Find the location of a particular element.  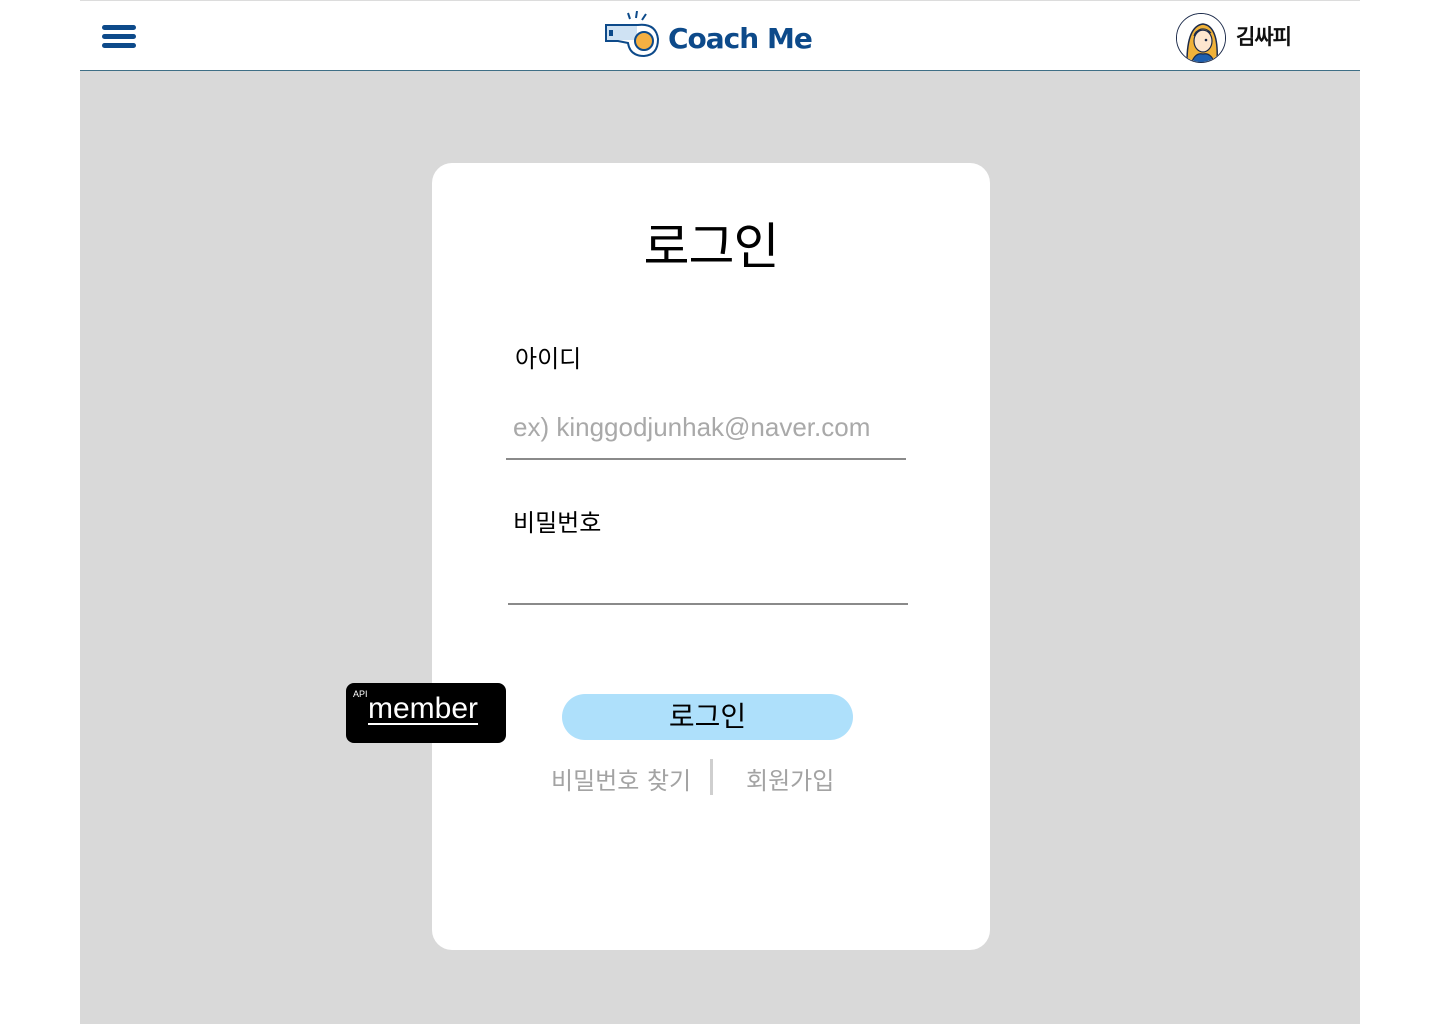

user-avatar-icon is located at coordinates (1201, 38).